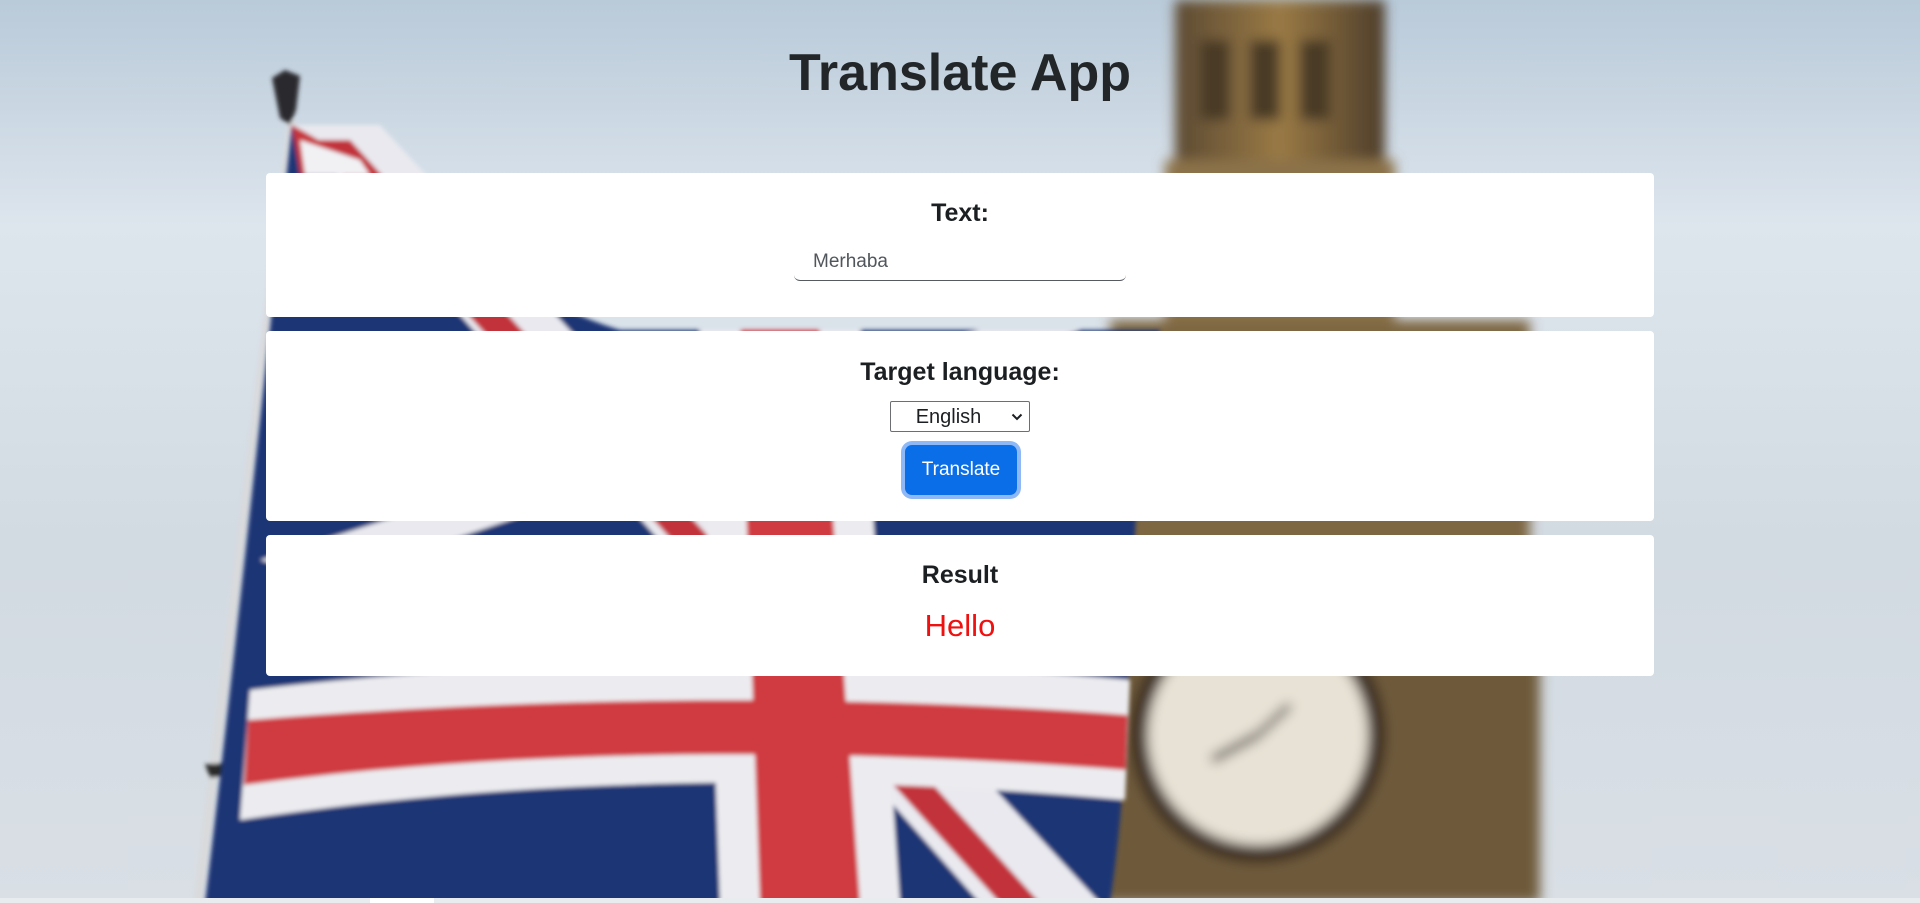  I want to click on target-language-label: Target language:, so click(960, 372).